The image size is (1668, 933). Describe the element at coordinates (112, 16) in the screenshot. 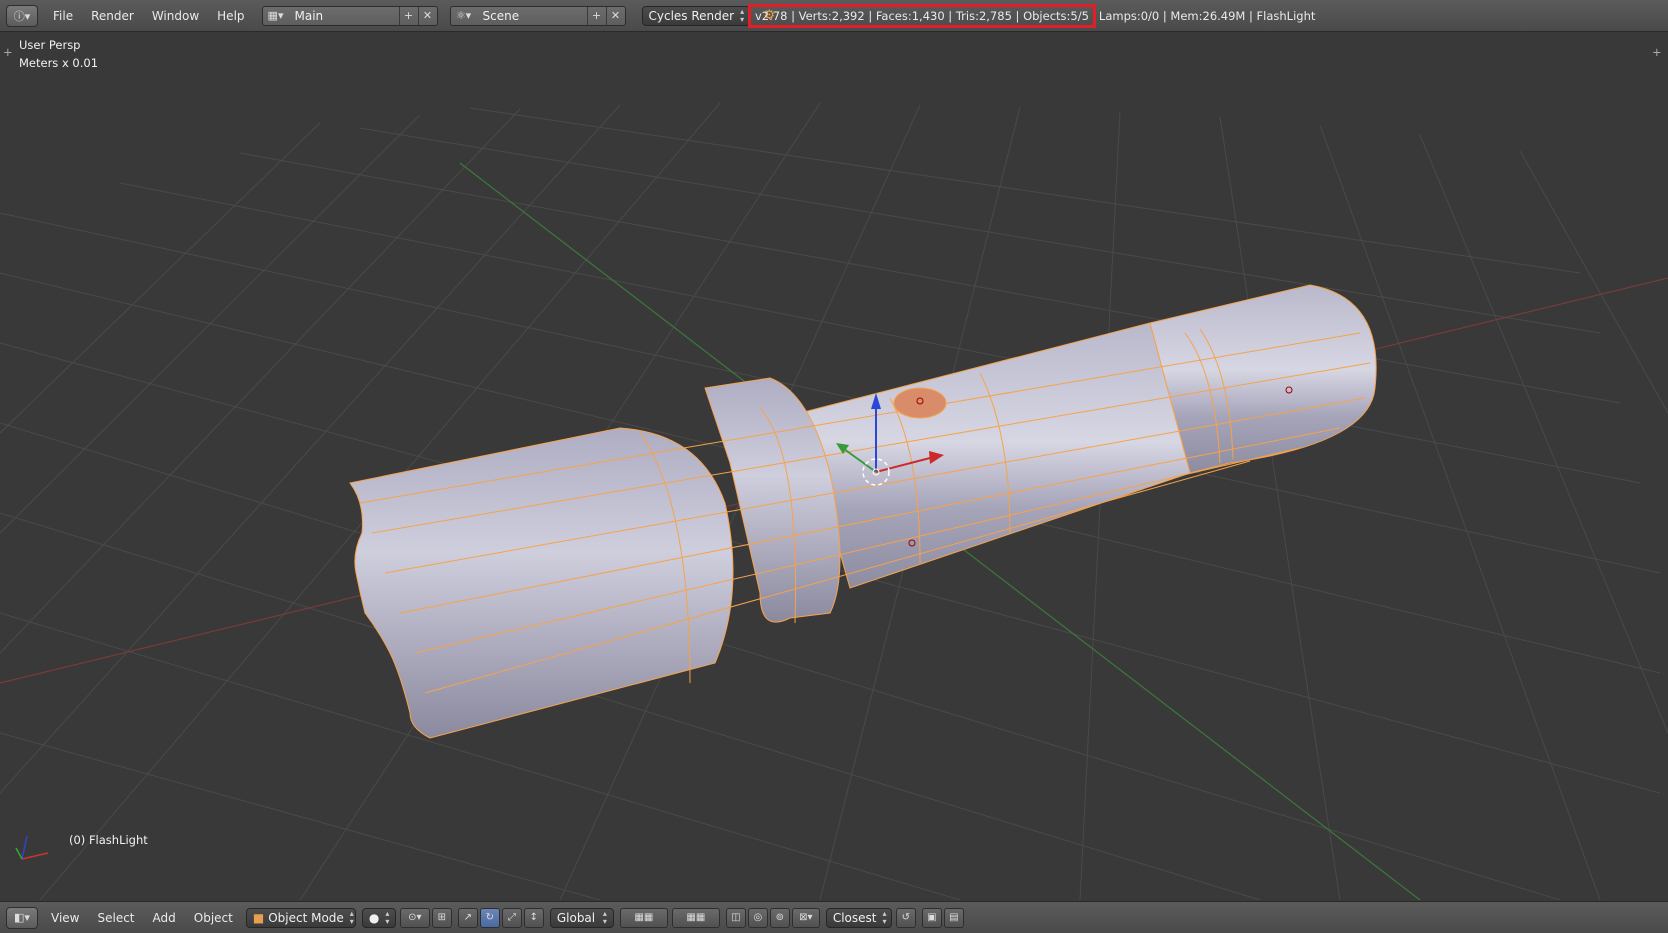

I see `menu-render: Render` at that location.